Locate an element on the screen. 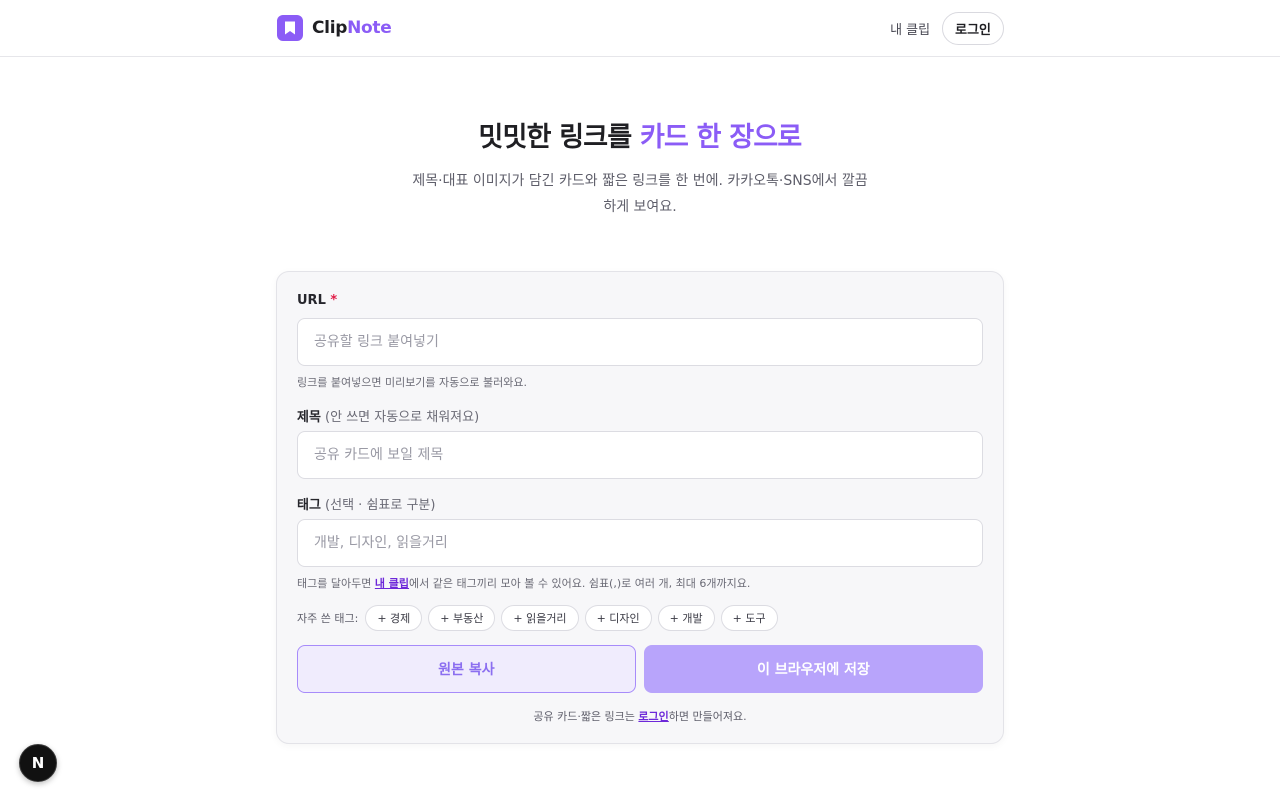 The height and width of the screenshot is (800, 1280). footnote-after: 하면 만들어져요. is located at coordinates (707, 716).